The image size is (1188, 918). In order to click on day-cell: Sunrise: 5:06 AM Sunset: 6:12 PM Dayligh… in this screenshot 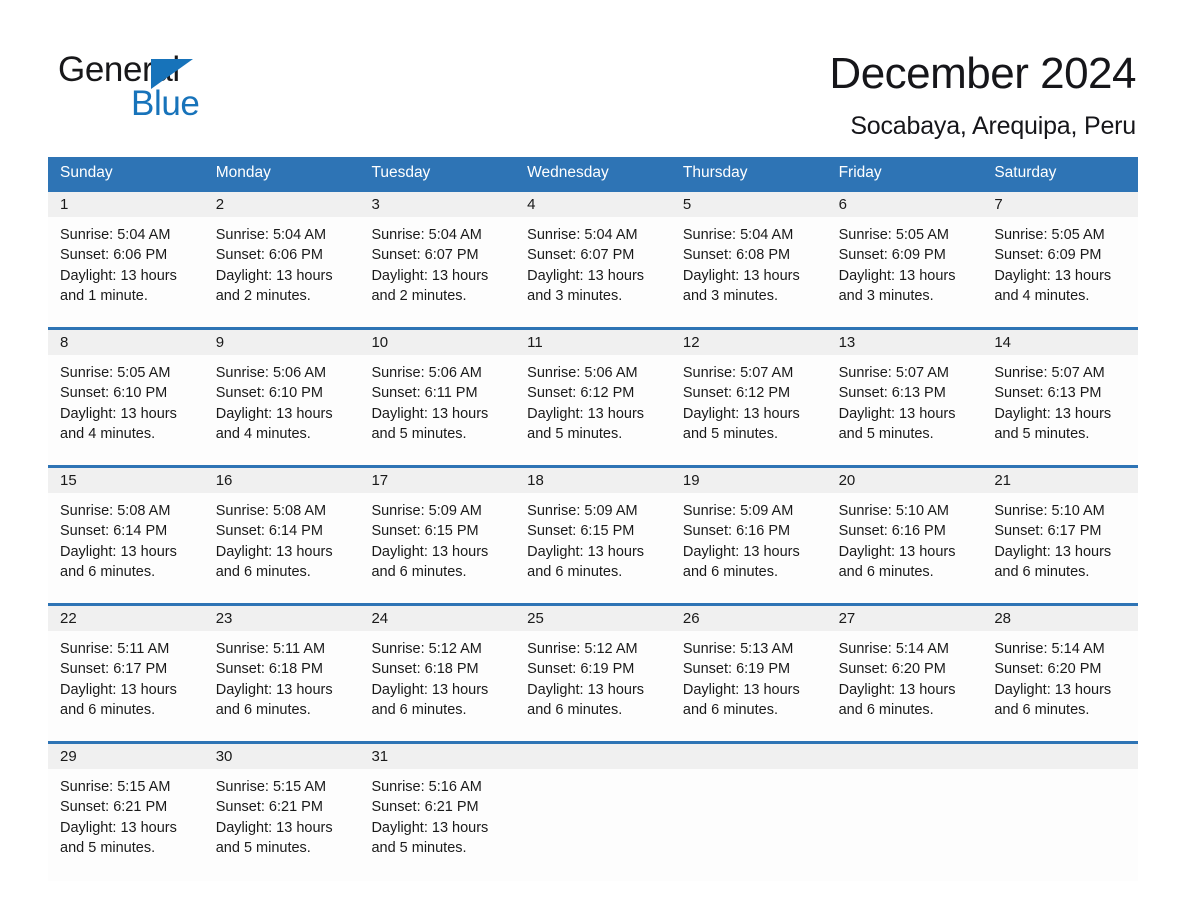, I will do `click(593, 410)`.